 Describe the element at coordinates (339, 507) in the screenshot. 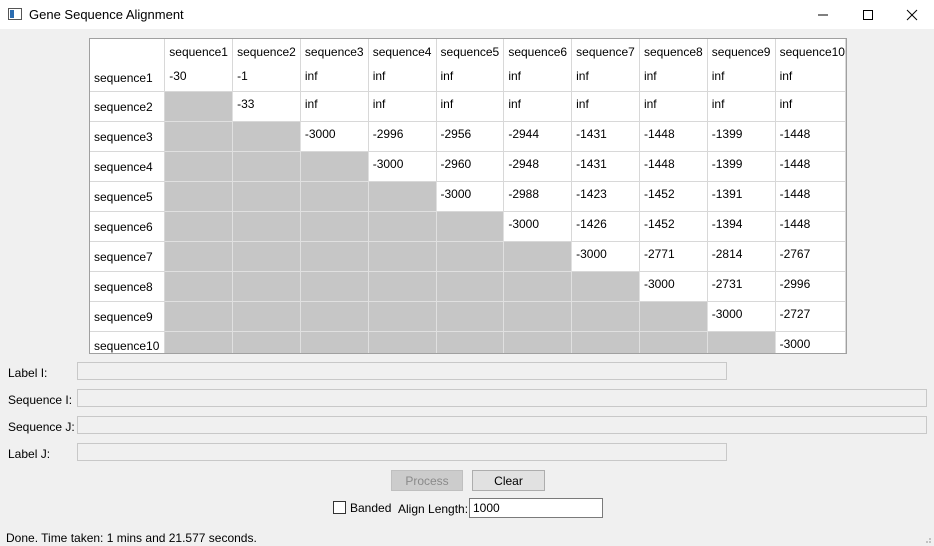

I see `banded-checkbox` at that location.